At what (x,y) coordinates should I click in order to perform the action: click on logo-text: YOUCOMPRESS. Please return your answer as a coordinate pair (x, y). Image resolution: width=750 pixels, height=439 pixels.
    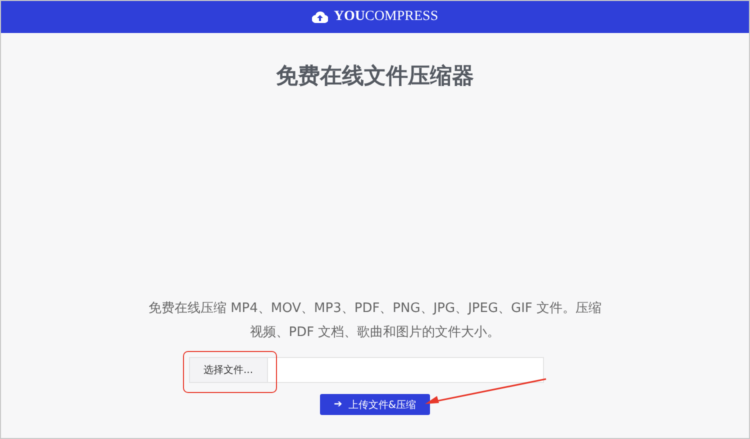
    Looking at the image, I should click on (386, 17).